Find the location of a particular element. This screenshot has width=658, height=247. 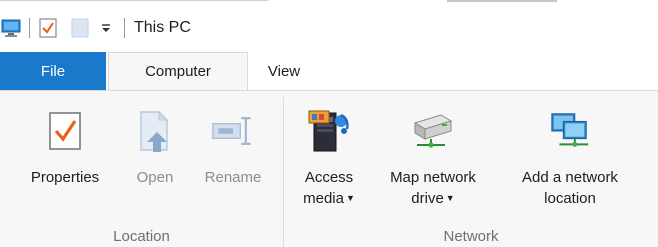

open-label: Open is located at coordinates (155, 177).